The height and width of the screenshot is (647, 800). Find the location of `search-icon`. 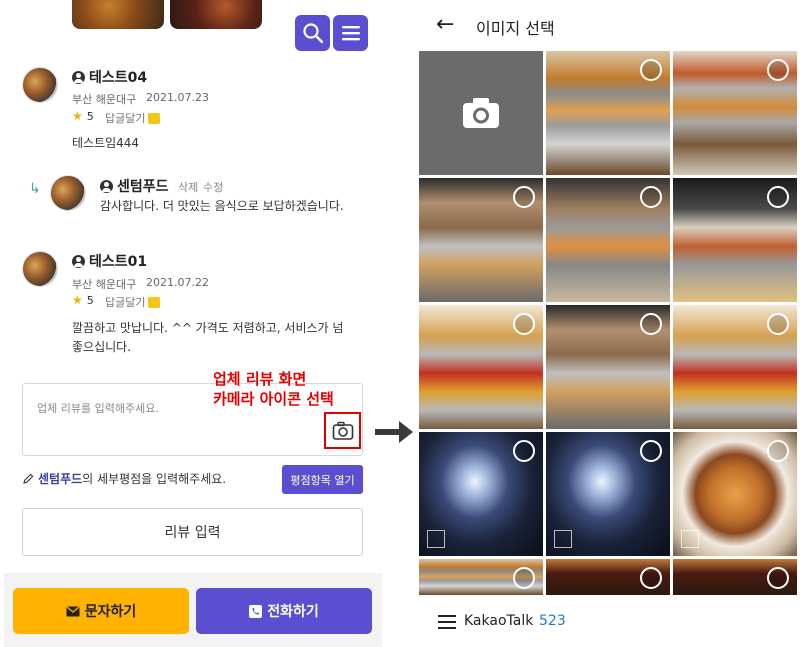

search-icon is located at coordinates (312, 33).